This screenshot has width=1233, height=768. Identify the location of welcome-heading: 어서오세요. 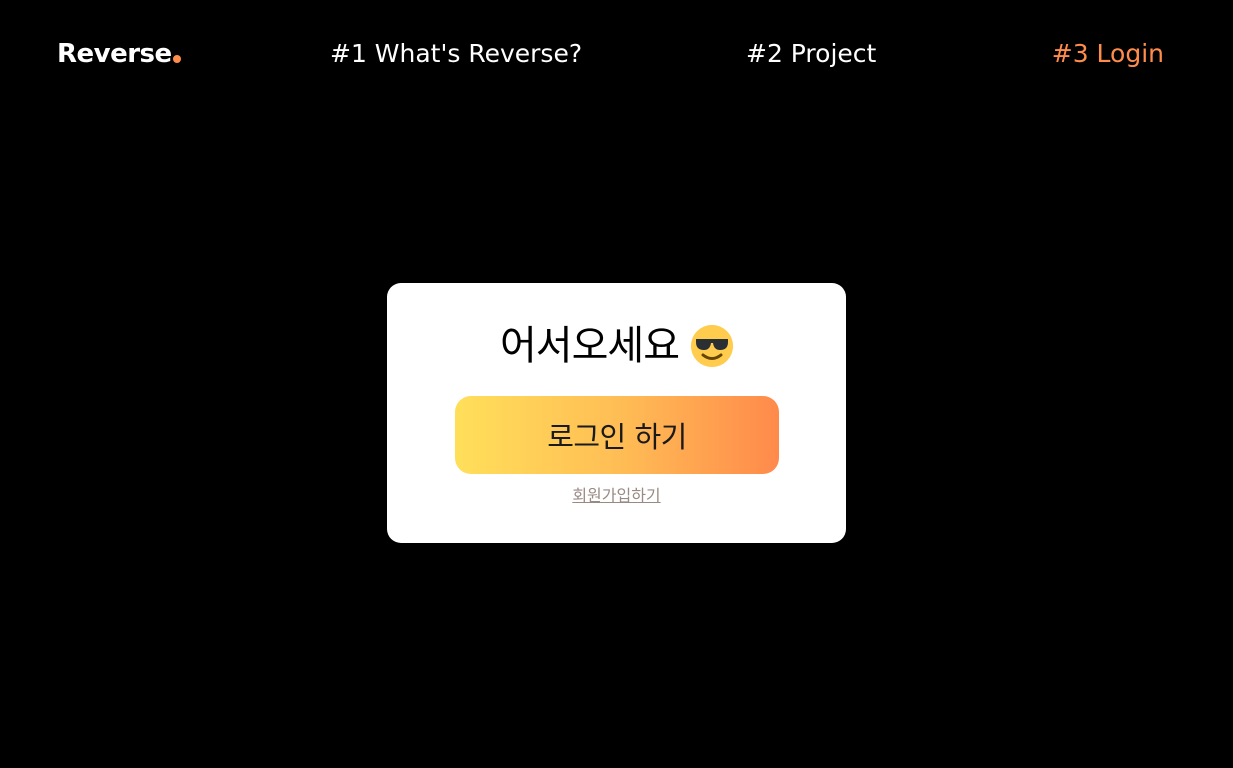
(616, 346).